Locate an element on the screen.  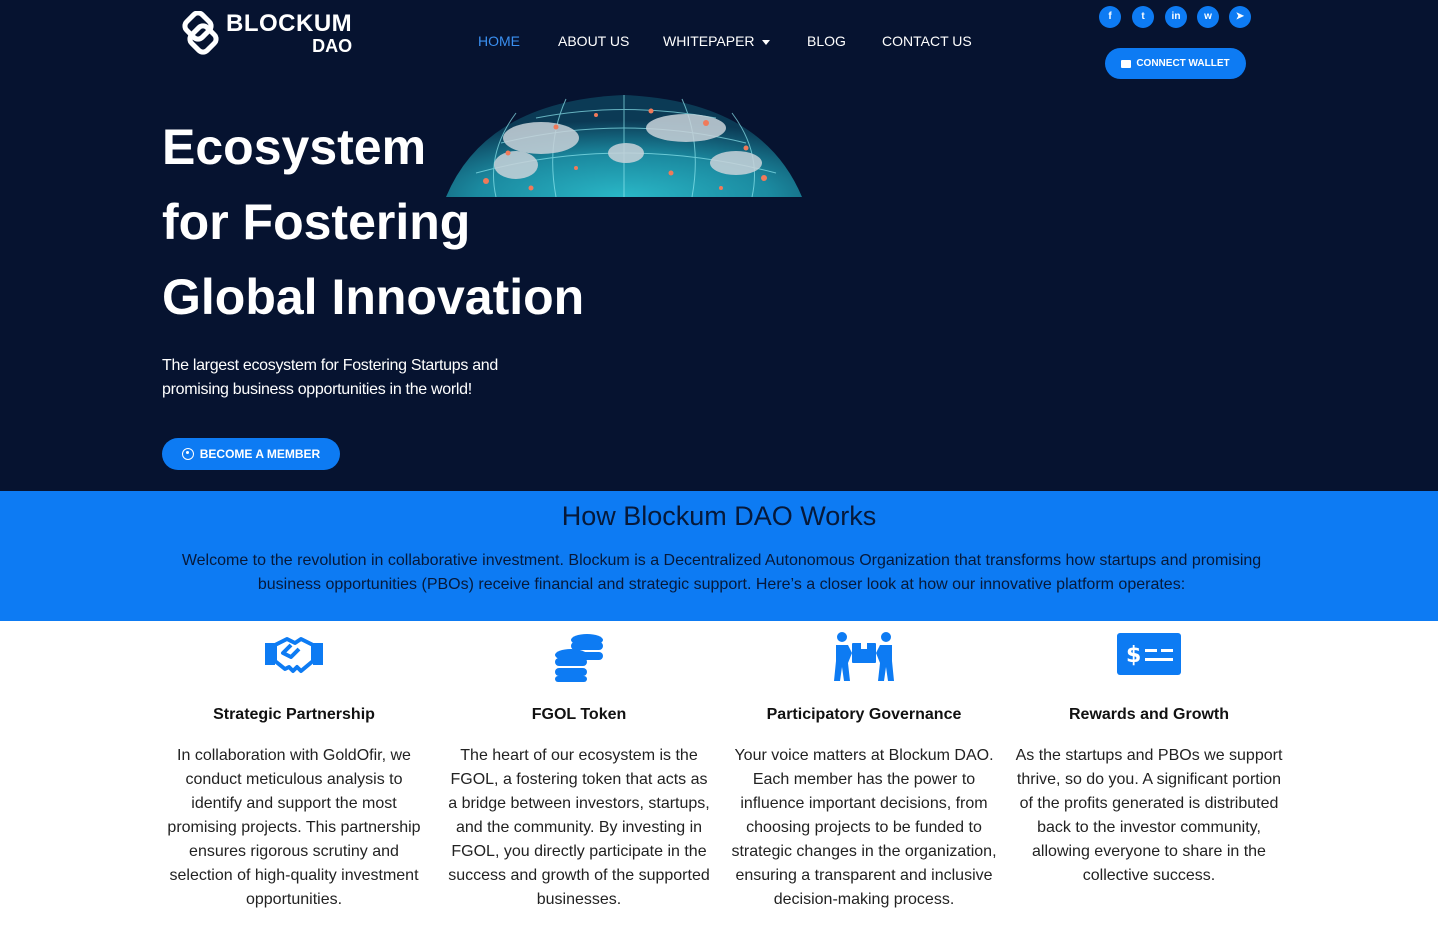
facebook-icon: f is located at coordinates (1110, 17).